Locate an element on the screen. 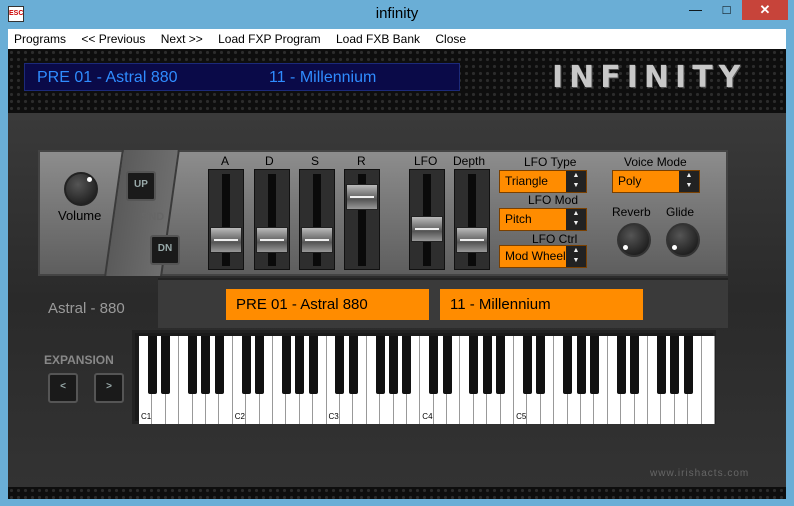  minimize-button: — is located at coordinates (695, 10).